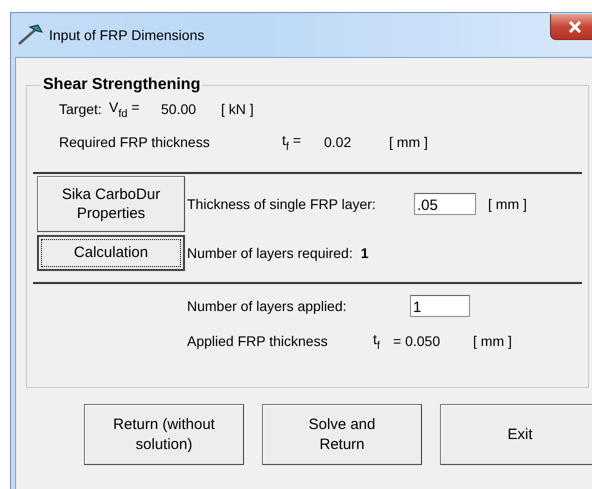  What do you see at coordinates (364, 253) in the screenshot?
I see `layers-required-value: 1` at bounding box center [364, 253].